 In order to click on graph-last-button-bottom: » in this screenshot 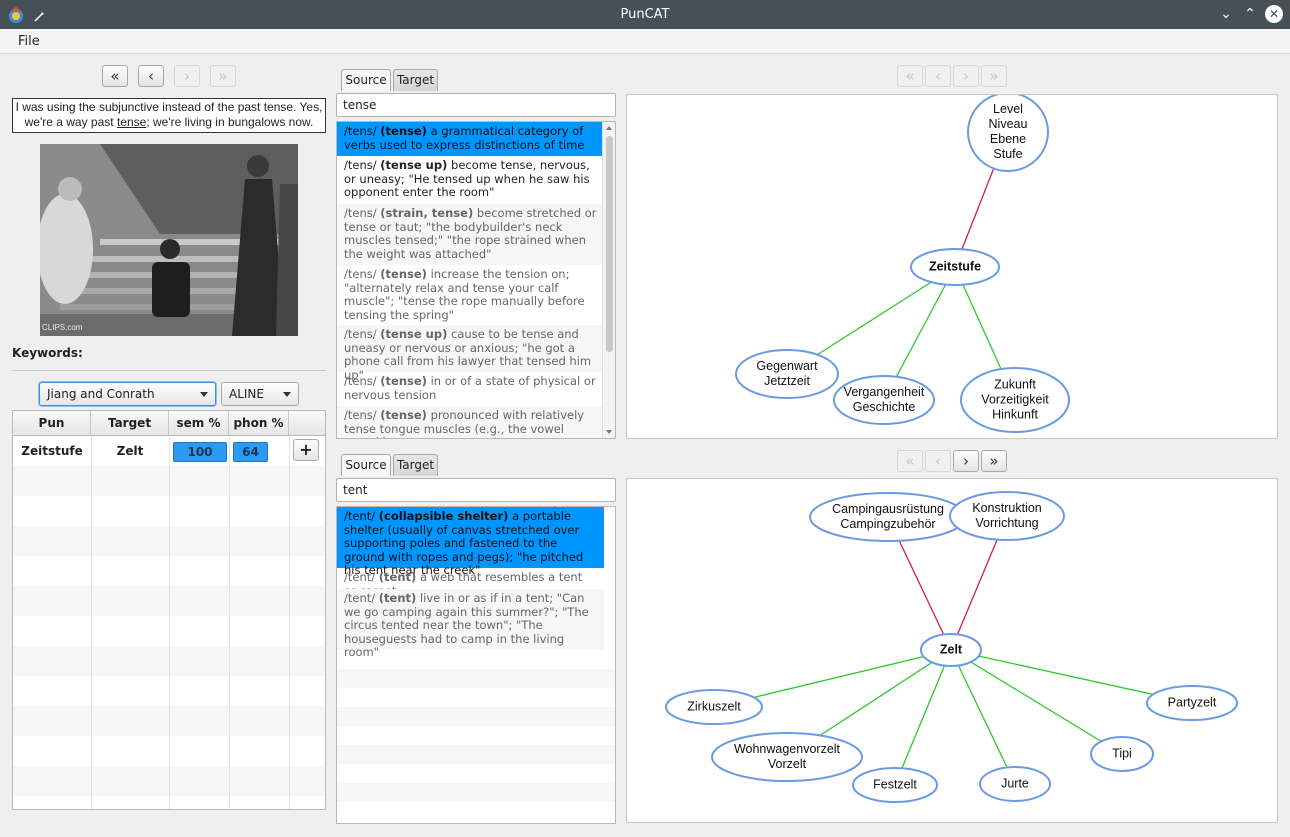, I will do `click(994, 461)`.